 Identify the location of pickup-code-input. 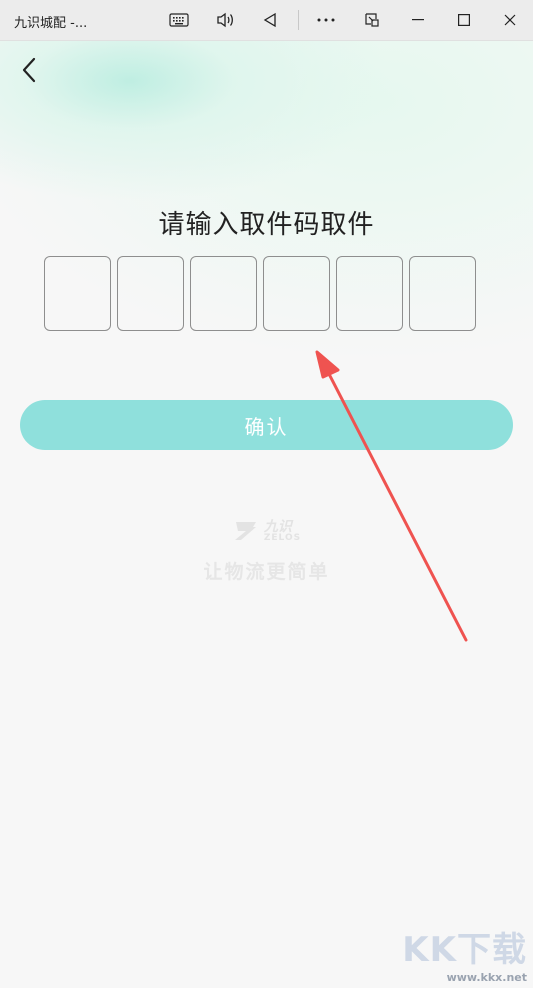
(260, 293).